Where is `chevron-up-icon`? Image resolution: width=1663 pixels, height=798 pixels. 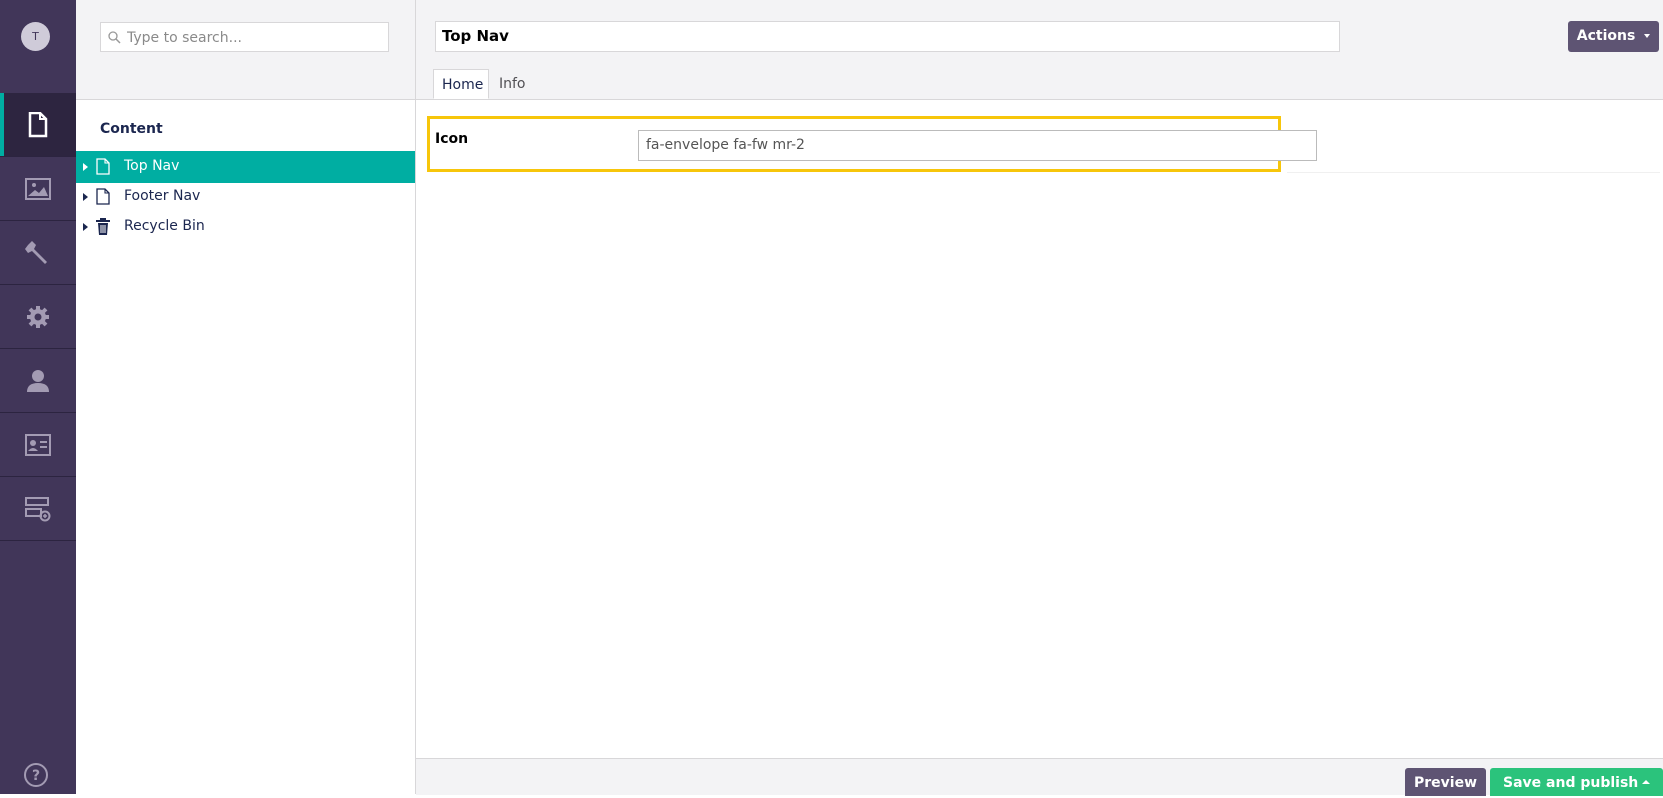
chevron-up-icon is located at coordinates (1646, 782).